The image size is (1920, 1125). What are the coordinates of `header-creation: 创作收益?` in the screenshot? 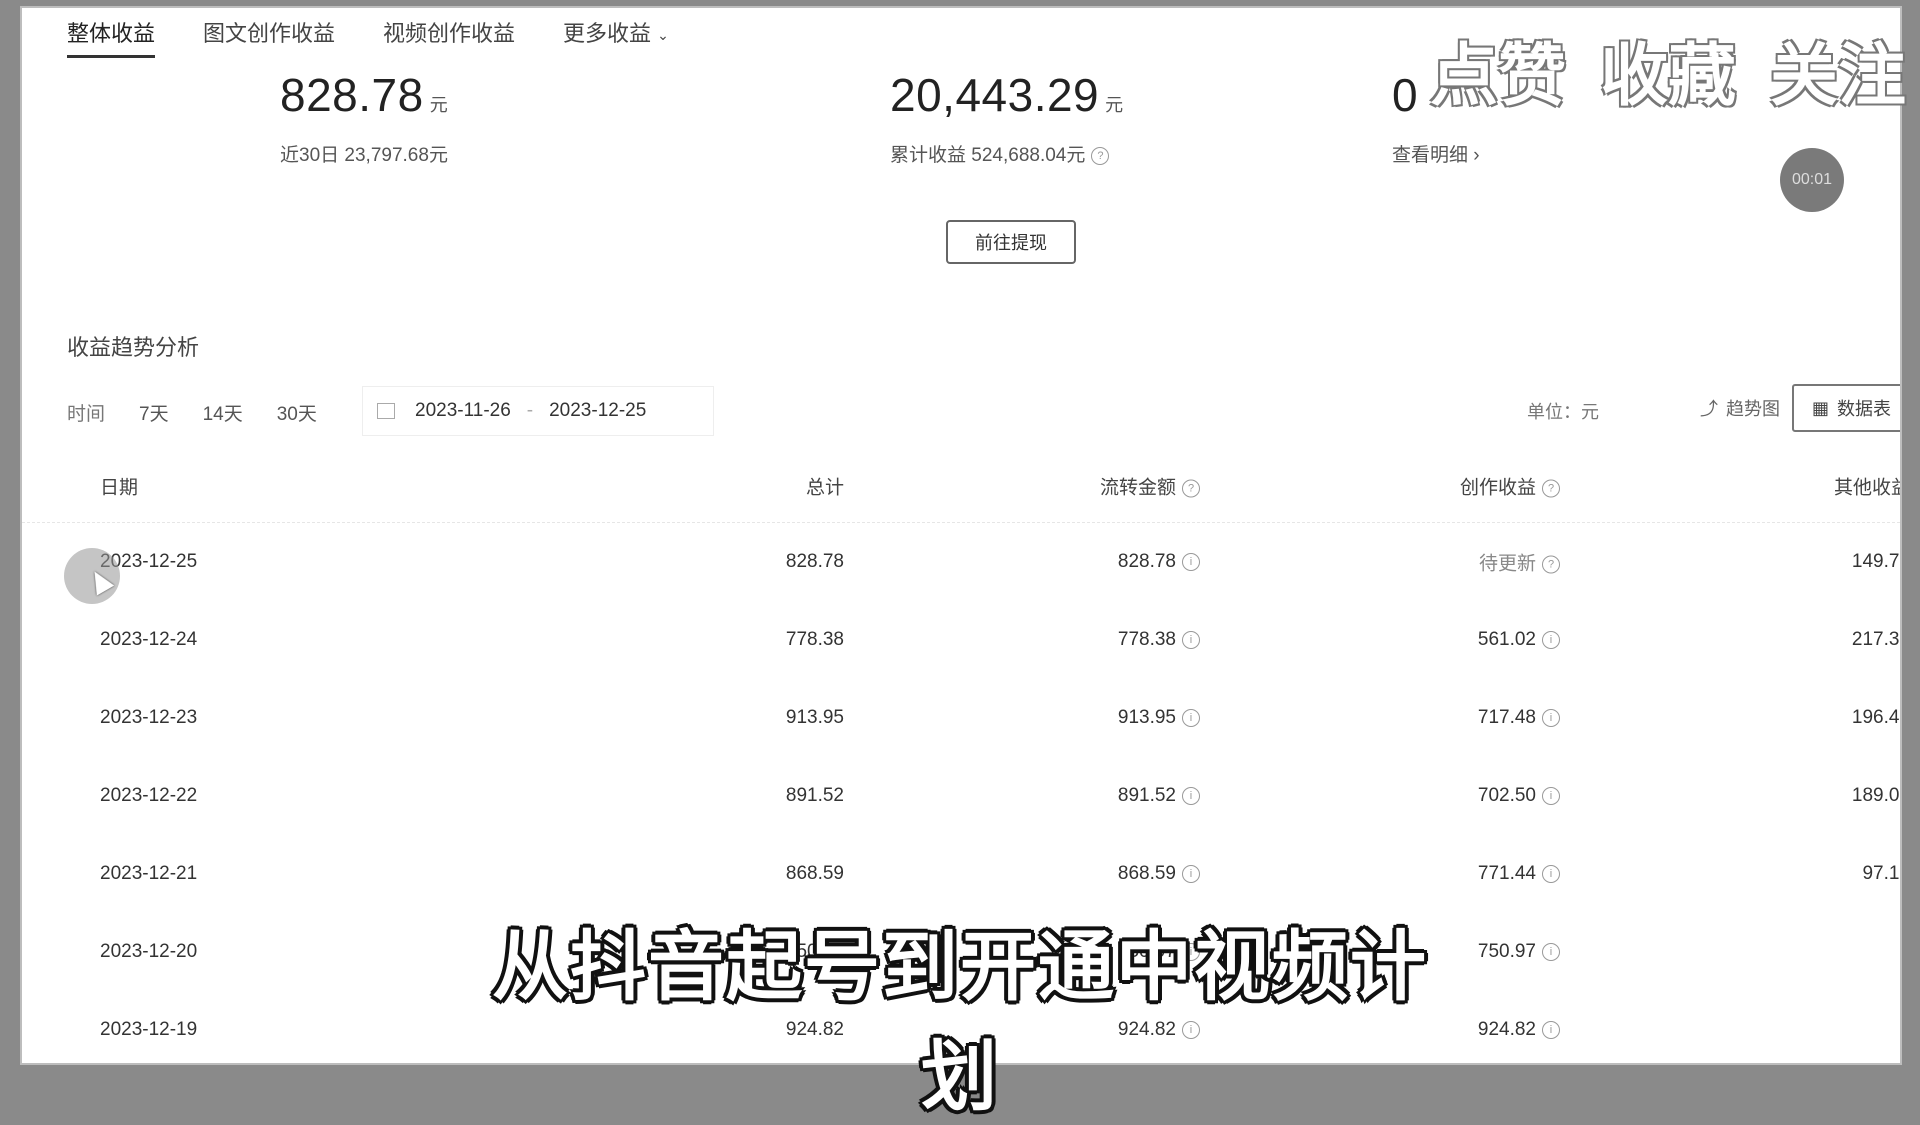 It's located at (1510, 486).